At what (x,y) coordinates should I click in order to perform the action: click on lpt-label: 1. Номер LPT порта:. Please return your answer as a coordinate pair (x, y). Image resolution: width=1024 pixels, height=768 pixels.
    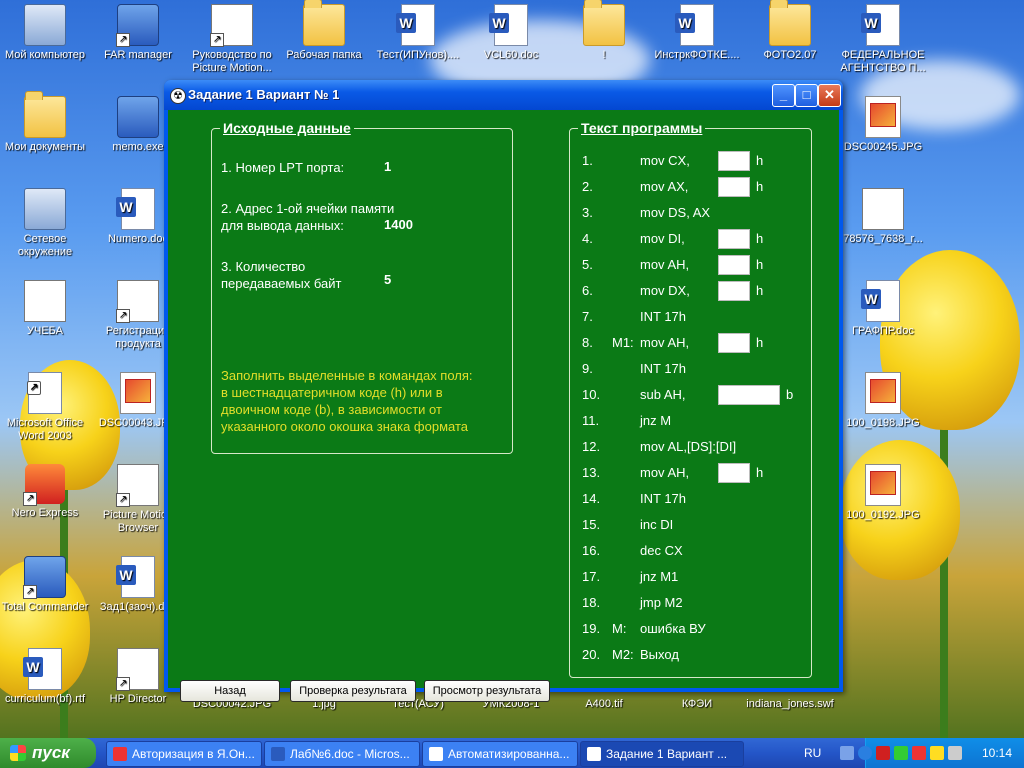
    Looking at the image, I should click on (283, 167).